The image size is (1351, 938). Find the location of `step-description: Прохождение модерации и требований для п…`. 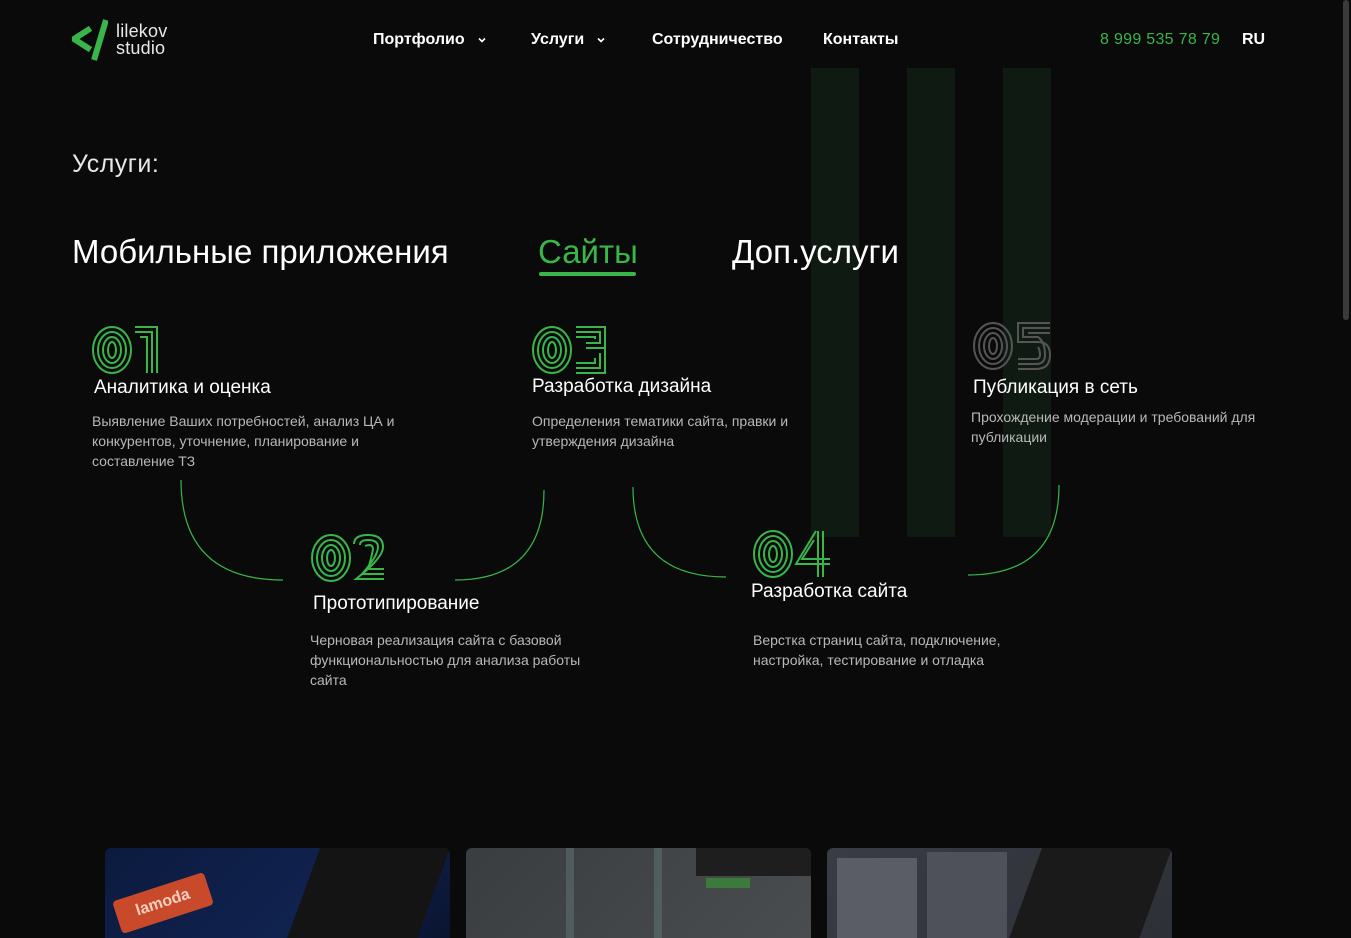

step-description: Прохождение модерации и требований для п… is located at coordinates (1113, 427).